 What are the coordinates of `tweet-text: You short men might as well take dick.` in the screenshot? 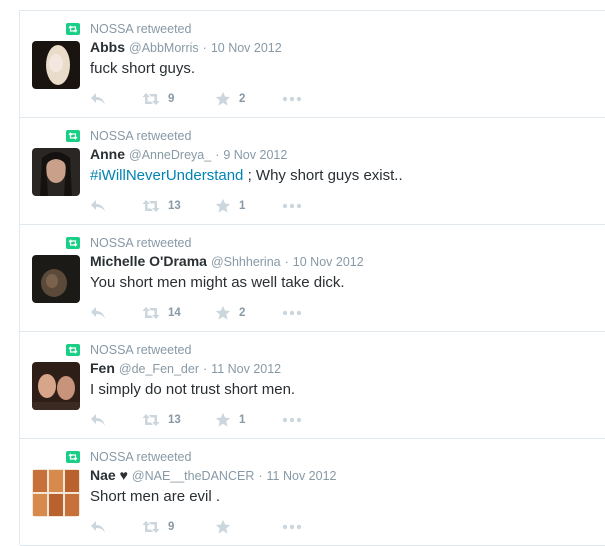 It's located at (217, 282).